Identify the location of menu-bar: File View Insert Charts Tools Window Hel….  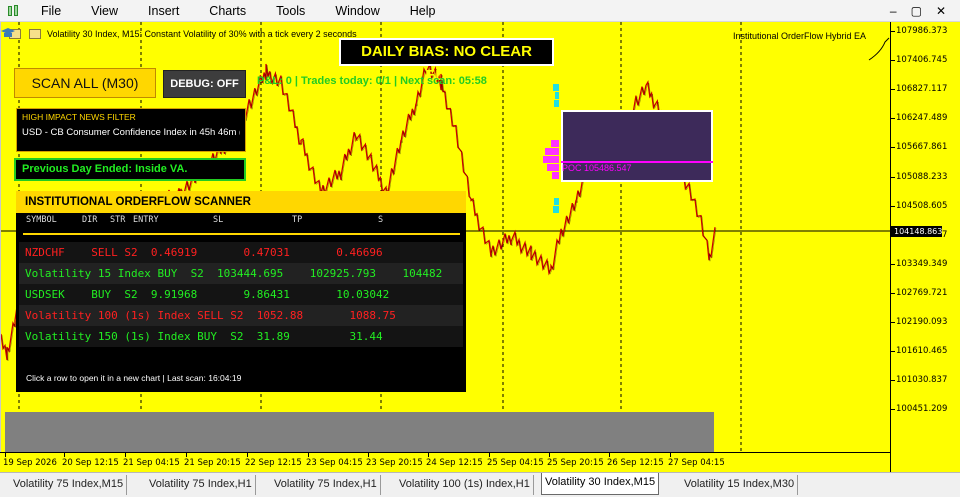
(480, 11).